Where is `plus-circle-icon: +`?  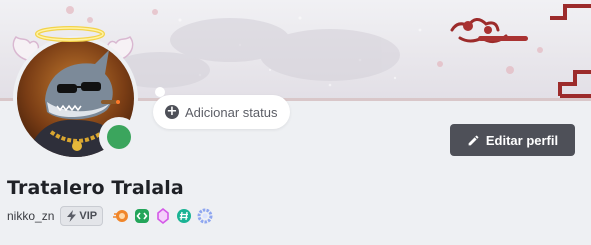 plus-circle-icon: + is located at coordinates (172, 111).